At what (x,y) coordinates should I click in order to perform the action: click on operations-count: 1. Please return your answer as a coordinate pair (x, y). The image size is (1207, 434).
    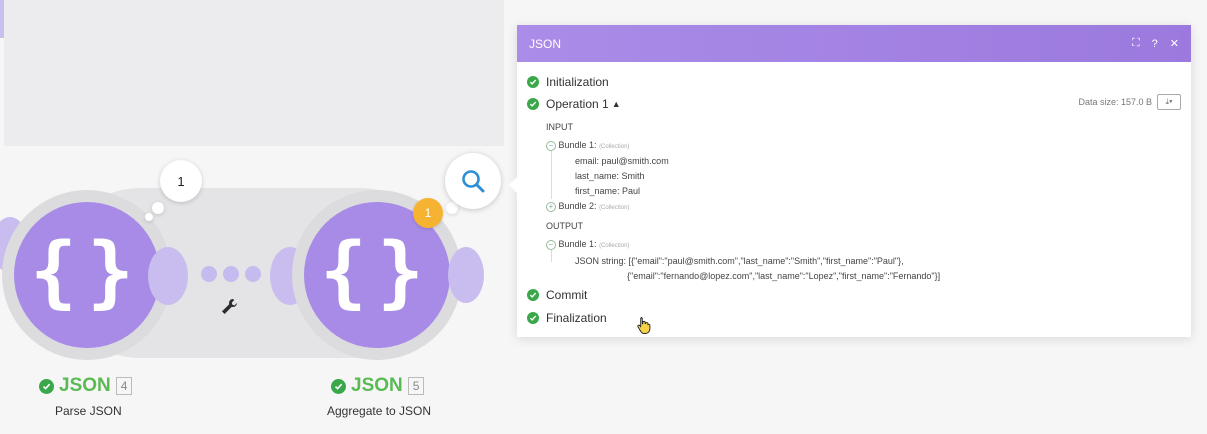
    Looking at the image, I should click on (428, 213).